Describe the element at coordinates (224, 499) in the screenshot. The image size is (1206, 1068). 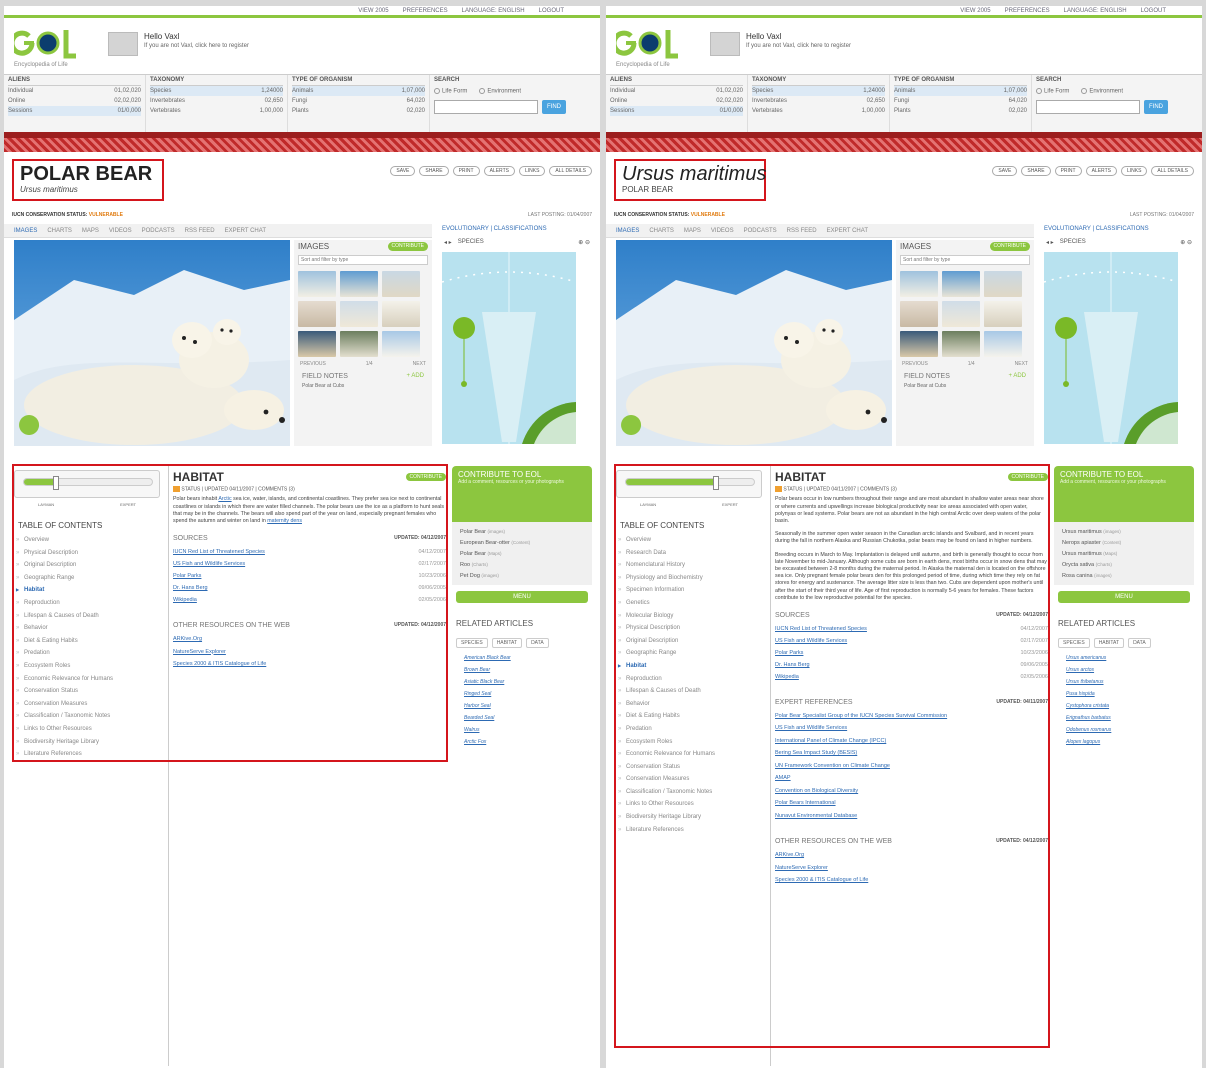
I see `inline-link: Arctic` at that location.